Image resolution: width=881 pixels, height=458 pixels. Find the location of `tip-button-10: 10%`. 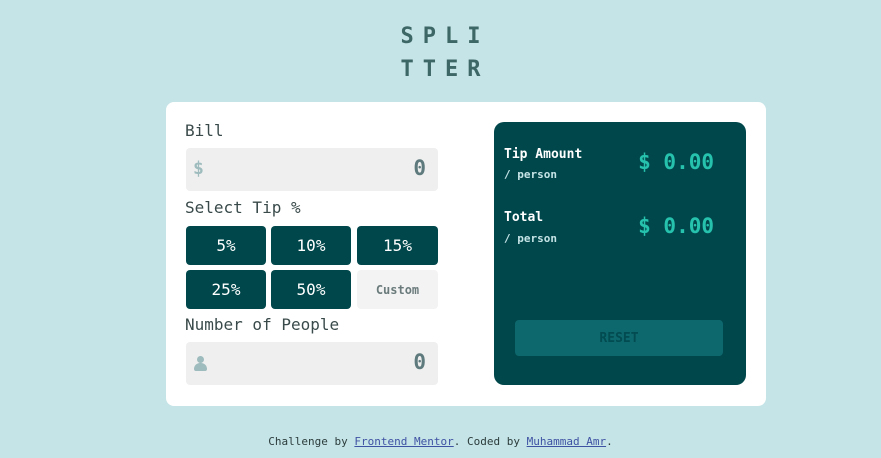

tip-button-10: 10% is located at coordinates (311, 245).